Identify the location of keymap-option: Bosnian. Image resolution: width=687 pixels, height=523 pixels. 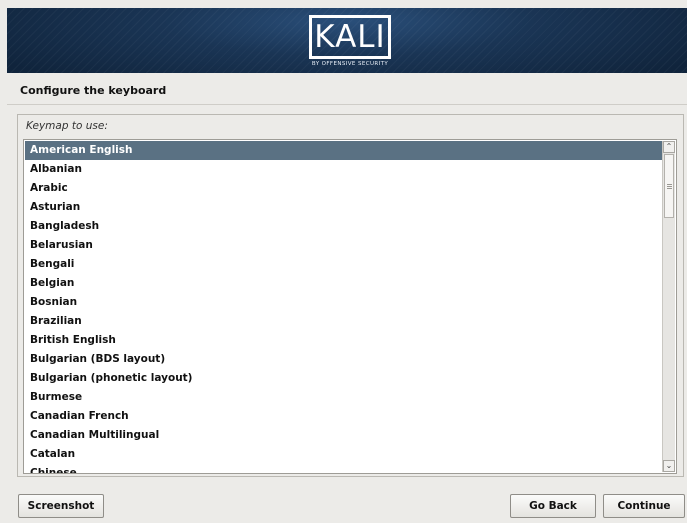
(344, 302).